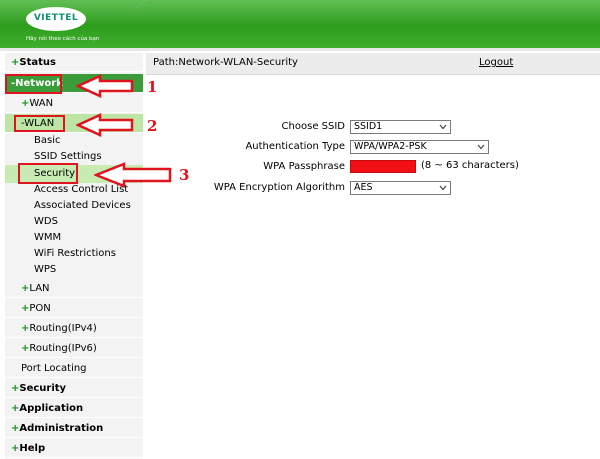 The width and height of the screenshot is (600, 459). I want to click on sidebar-item-routing-ipv4: +Routing(IPv4), so click(74, 328).